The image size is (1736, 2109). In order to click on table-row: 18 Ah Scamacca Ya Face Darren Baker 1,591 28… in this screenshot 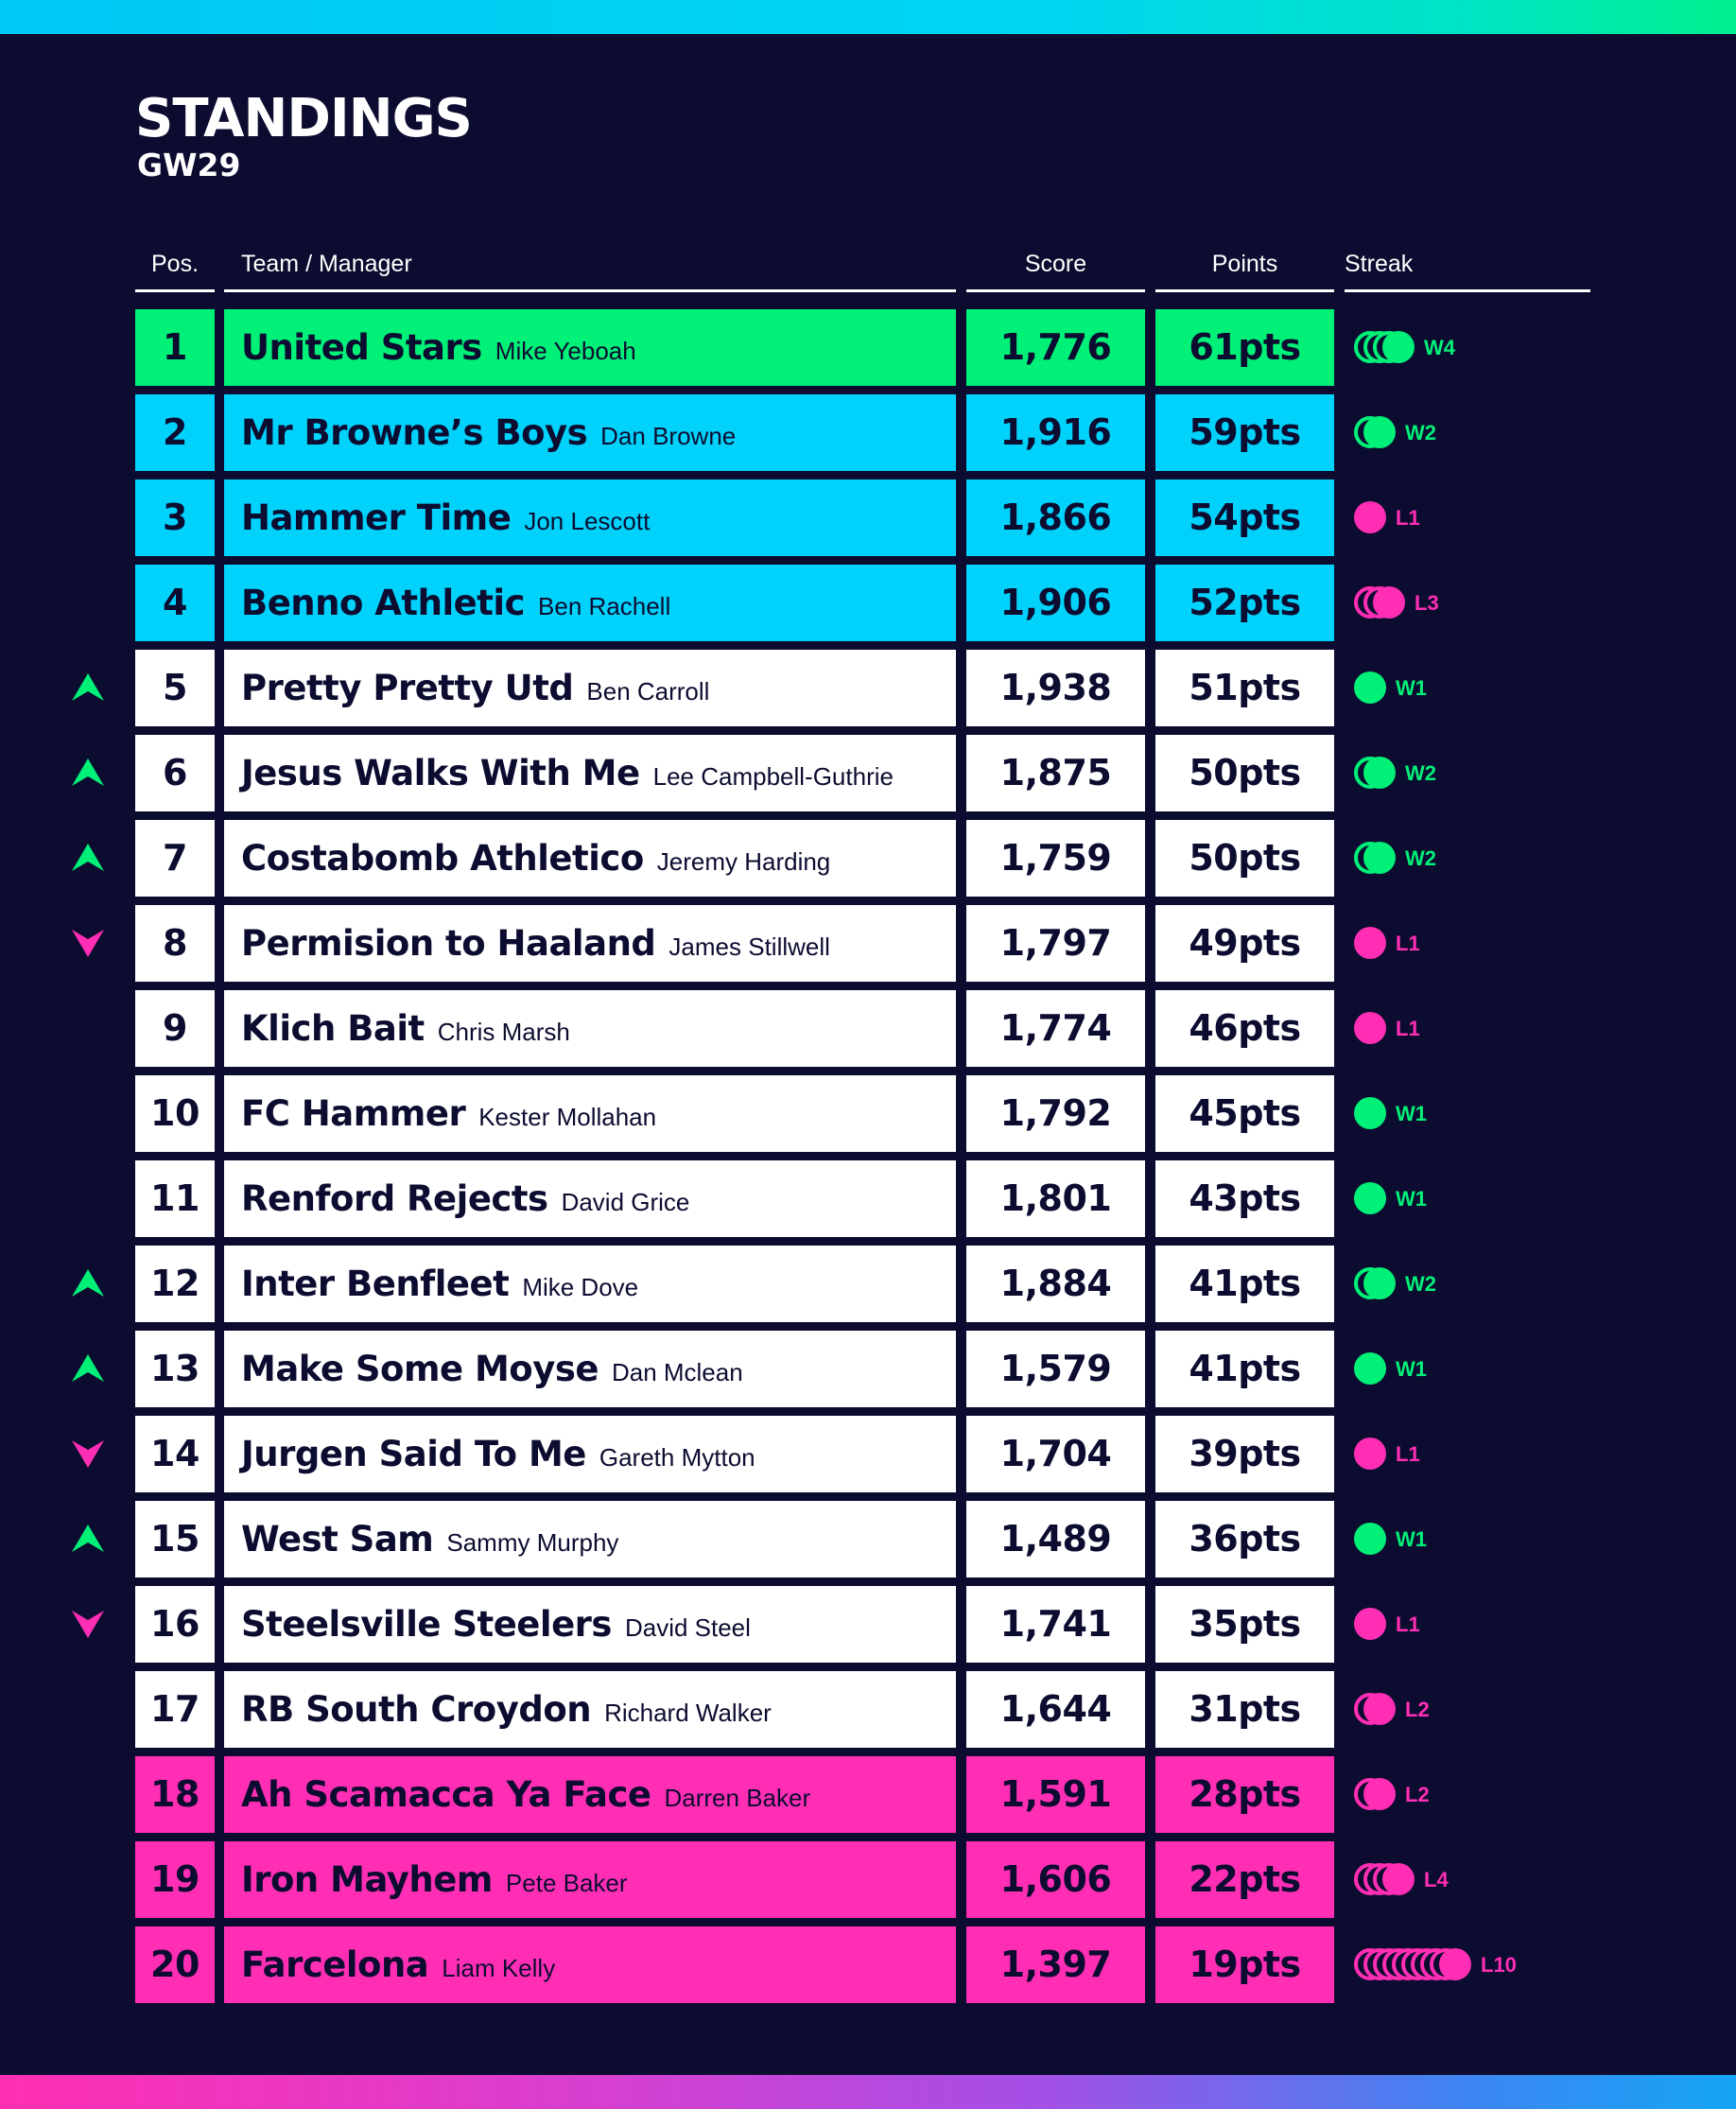, I will do `click(868, 1794)`.